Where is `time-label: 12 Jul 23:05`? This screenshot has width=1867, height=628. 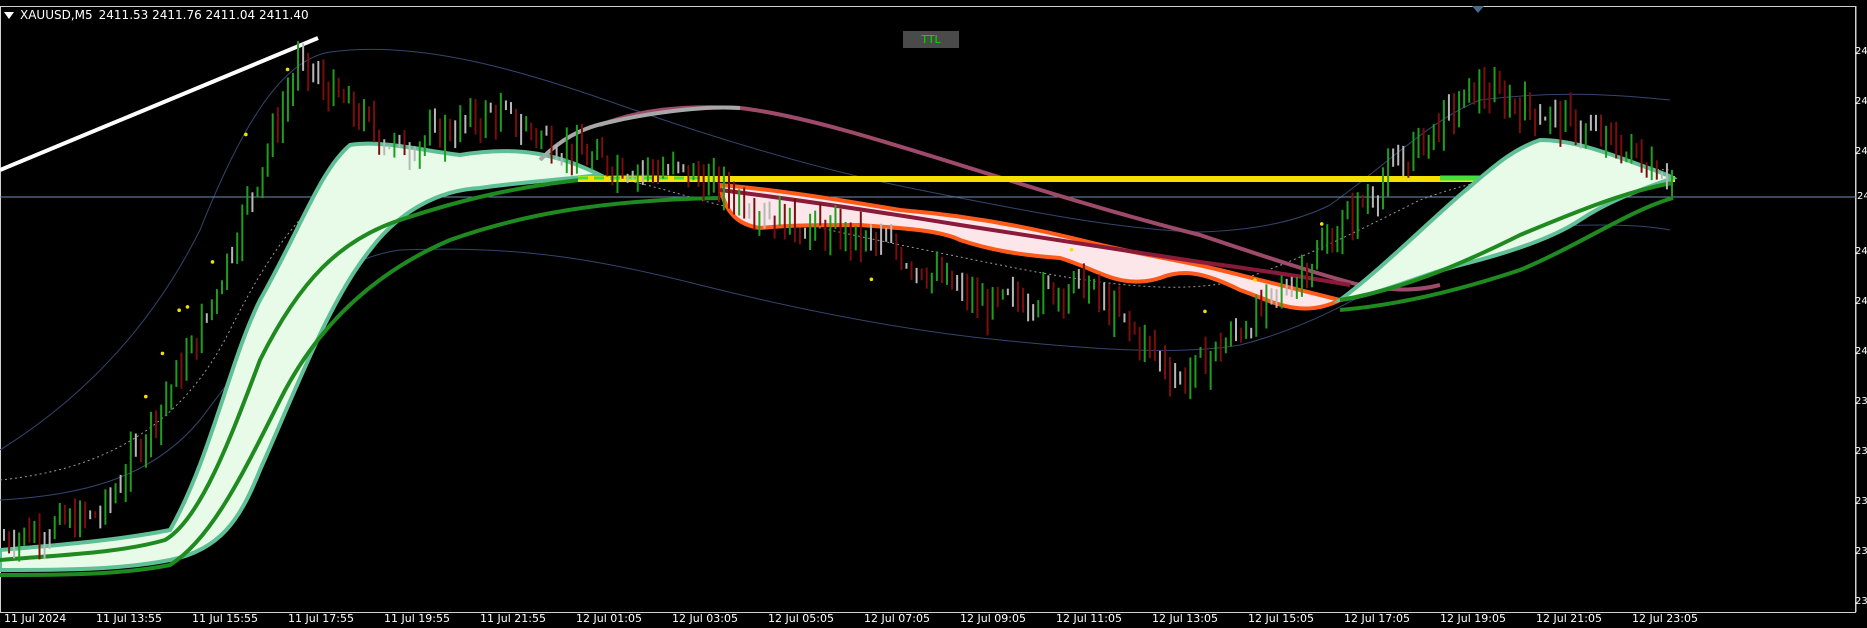
time-label: 12 Jul 23:05 is located at coordinates (1665, 618).